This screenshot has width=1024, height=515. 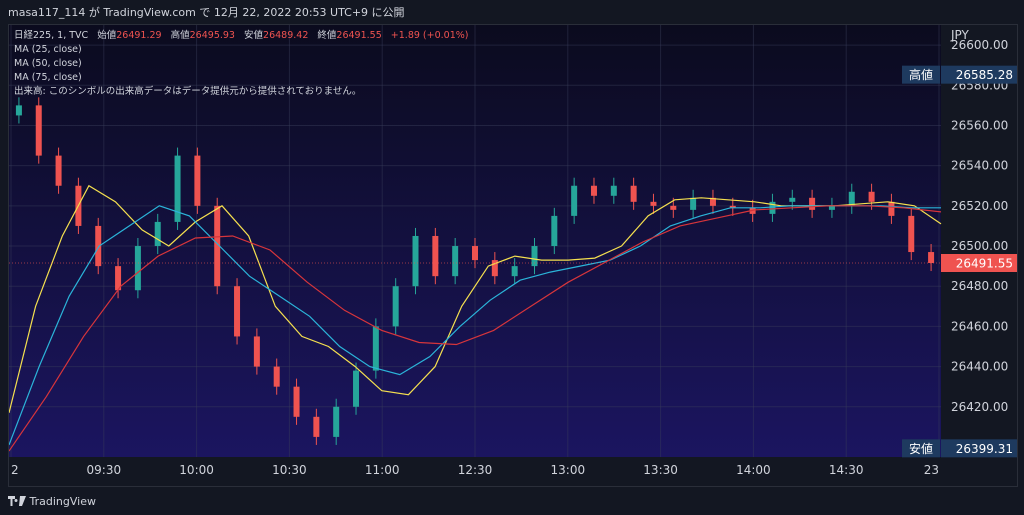 I want to click on x-tick-label: 10:00, so click(x=196, y=470).